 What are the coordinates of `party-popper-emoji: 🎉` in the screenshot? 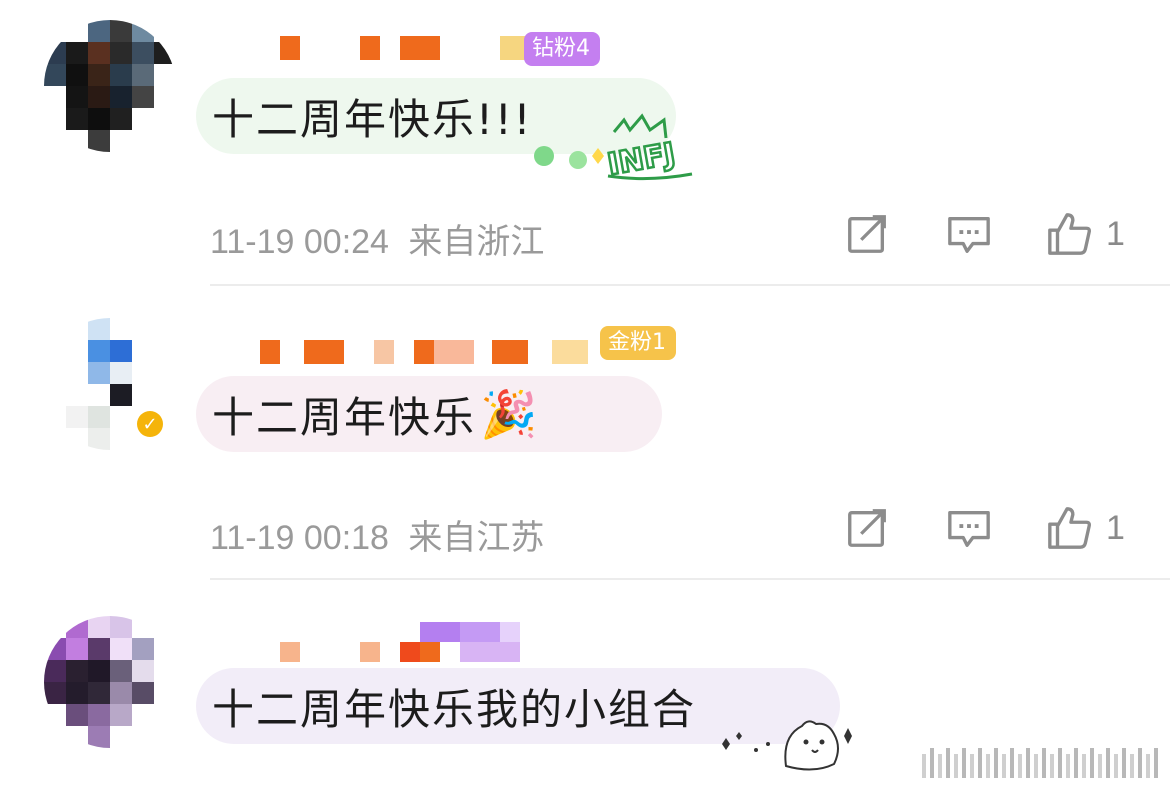 It's located at (510, 413).